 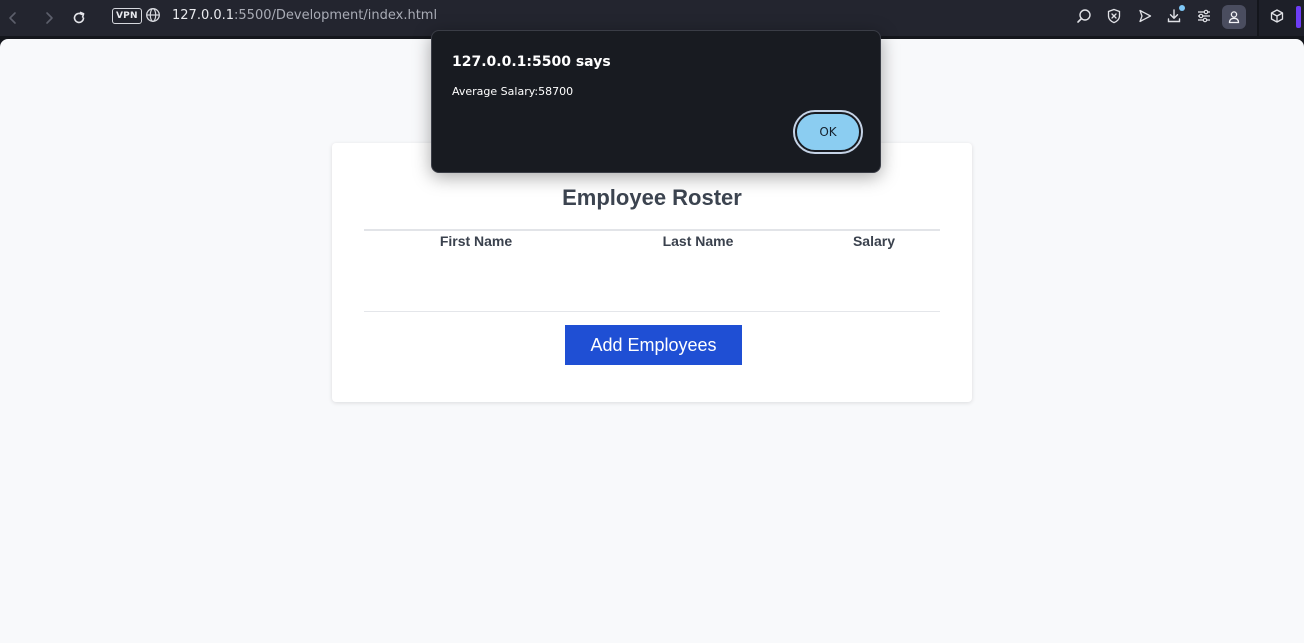 I want to click on forward-arrow-icon, so click(x=49, y=18).